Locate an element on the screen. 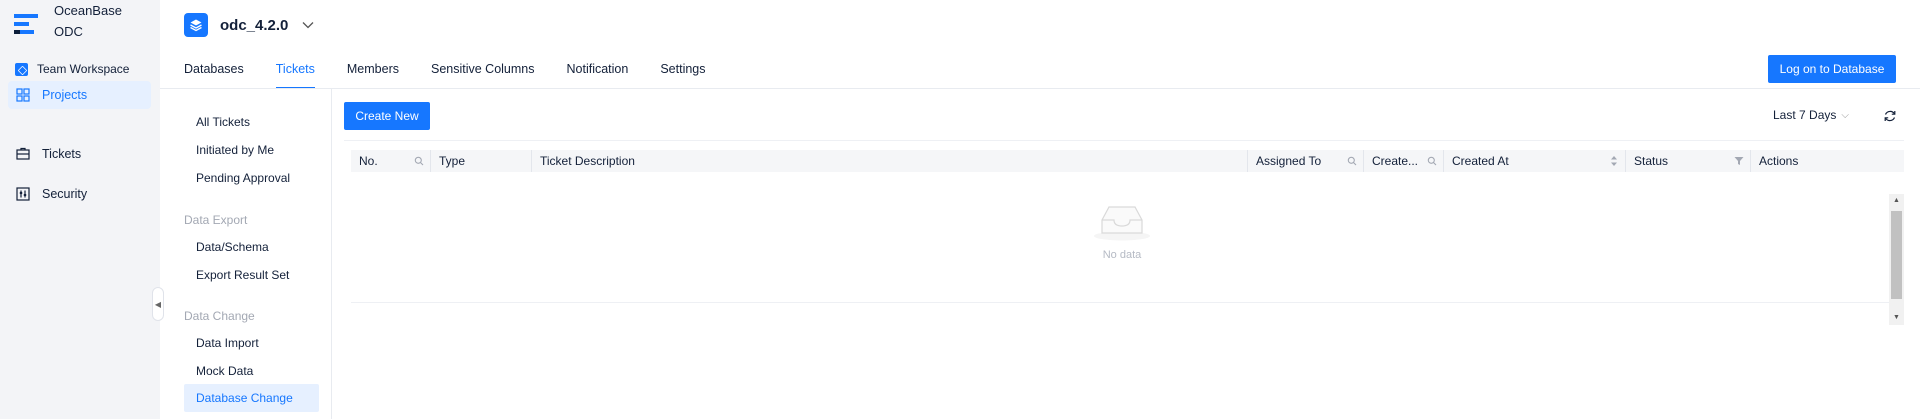  project-icon is located at coordinates (196, 25).